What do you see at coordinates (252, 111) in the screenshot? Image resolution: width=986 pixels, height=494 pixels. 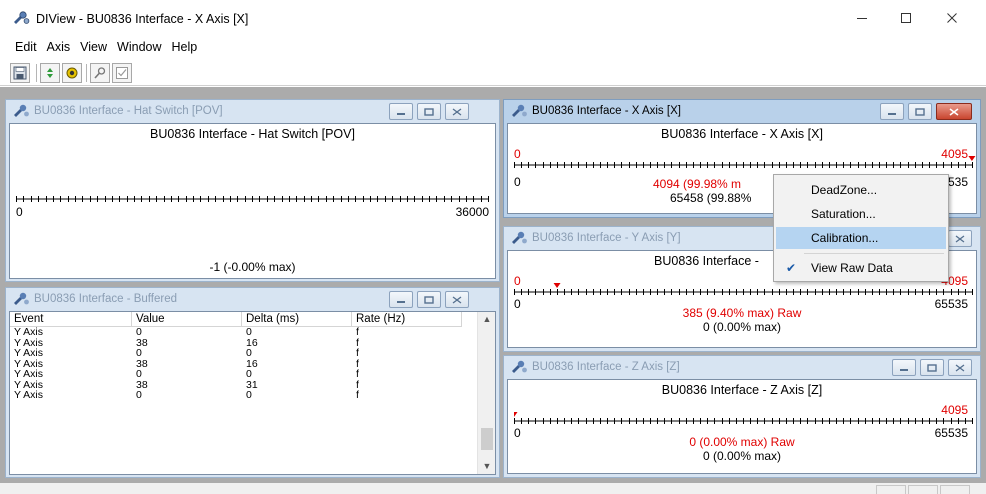 I see `hat-switch-caption: BU0836 Interface - Hat Switch [POV]` at bounding box center [252, 111].